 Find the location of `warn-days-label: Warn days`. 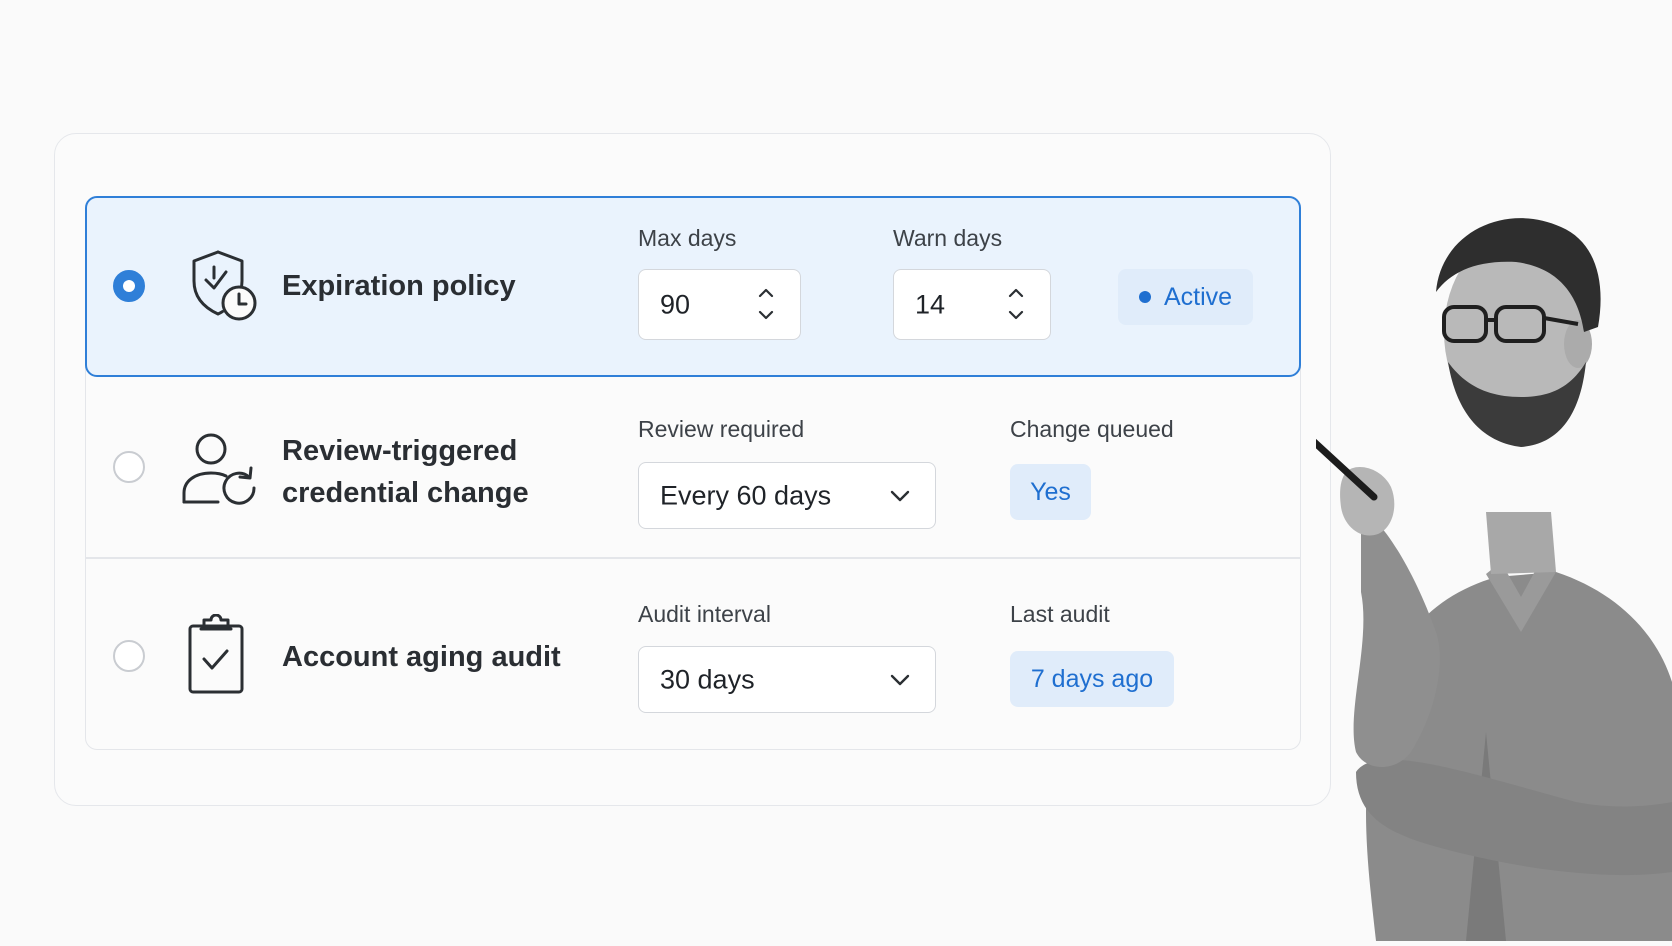

warn-days-label: Warn days is located at coordinates (948, 238).